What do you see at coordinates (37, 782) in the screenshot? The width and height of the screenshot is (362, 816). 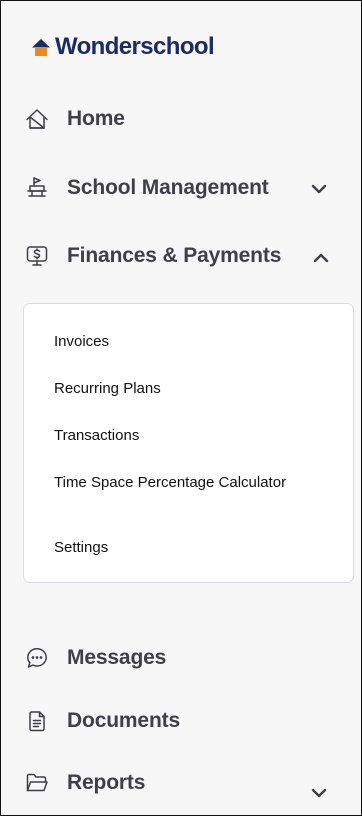 I see `folder-icon` at bounding box center [37, 782].